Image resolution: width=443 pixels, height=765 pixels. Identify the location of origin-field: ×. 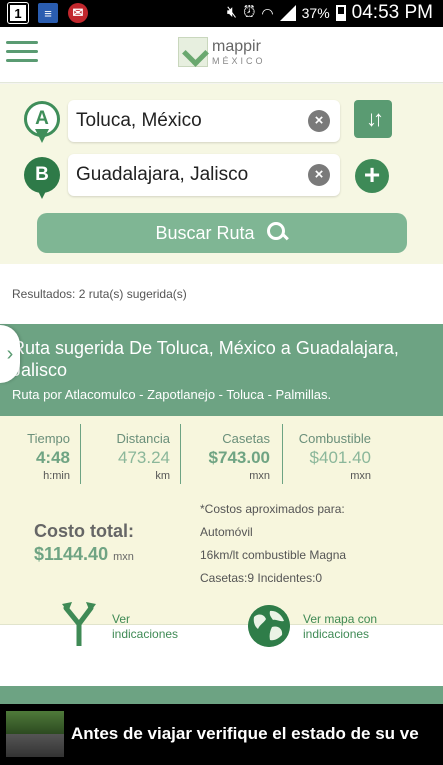
(204, 121).